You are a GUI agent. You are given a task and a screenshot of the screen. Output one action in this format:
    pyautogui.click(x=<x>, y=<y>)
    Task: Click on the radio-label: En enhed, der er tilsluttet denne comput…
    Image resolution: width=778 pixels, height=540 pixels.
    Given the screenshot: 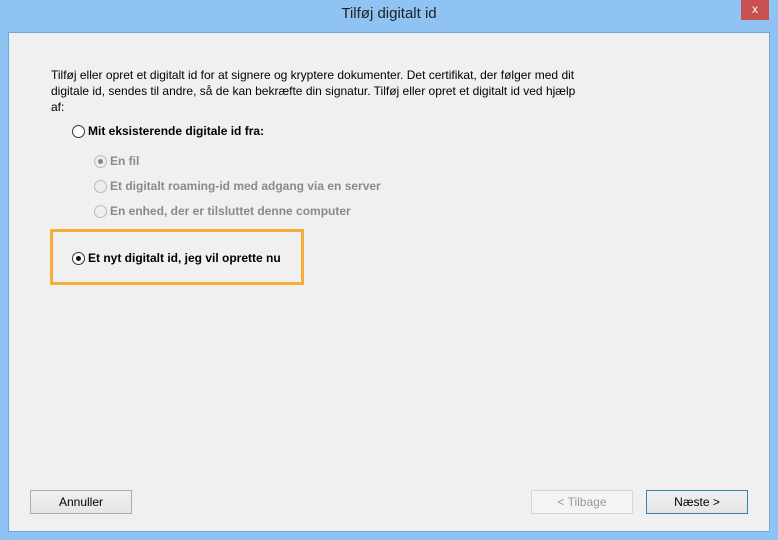 What is the action you would take?
    pyautogui.click(x=230, y=211)
    